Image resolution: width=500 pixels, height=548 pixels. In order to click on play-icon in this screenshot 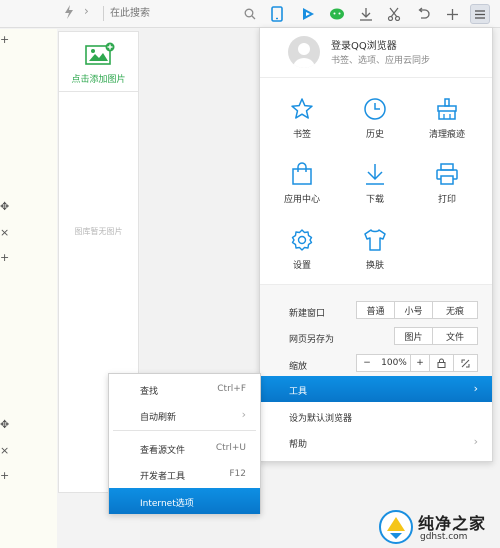, I will do `click(308, 14)`.